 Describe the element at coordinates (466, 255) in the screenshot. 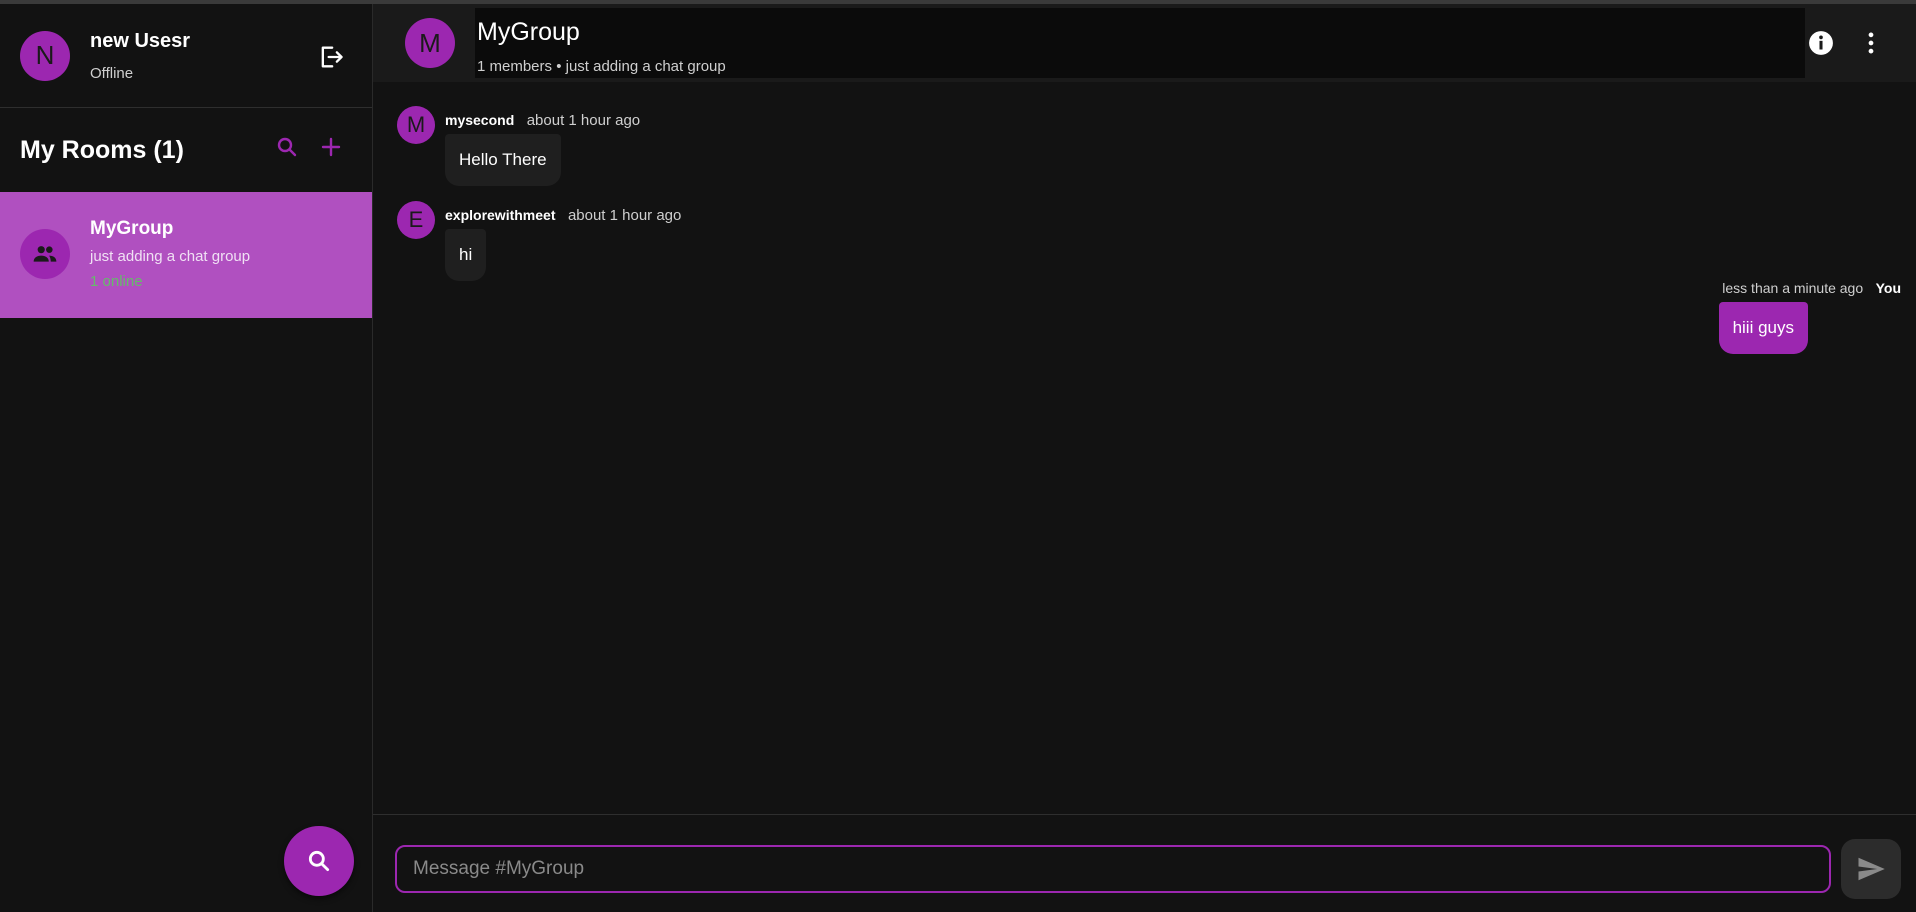

I see `message-bubble: hi` at that location.